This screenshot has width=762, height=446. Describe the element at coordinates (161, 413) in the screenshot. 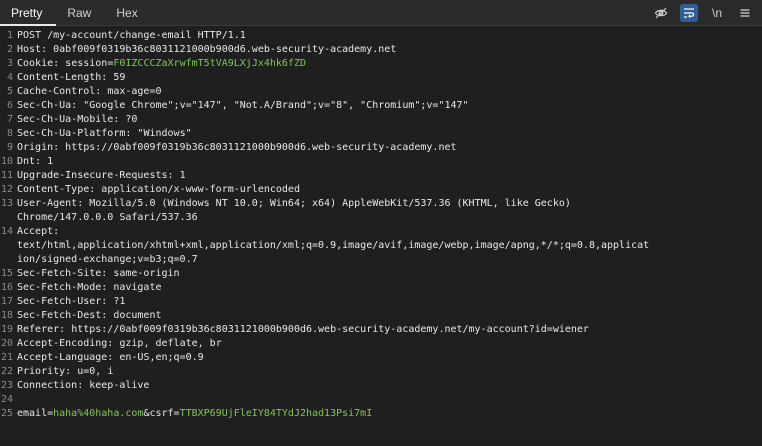

I see `code-token: &csrf=` at that location.